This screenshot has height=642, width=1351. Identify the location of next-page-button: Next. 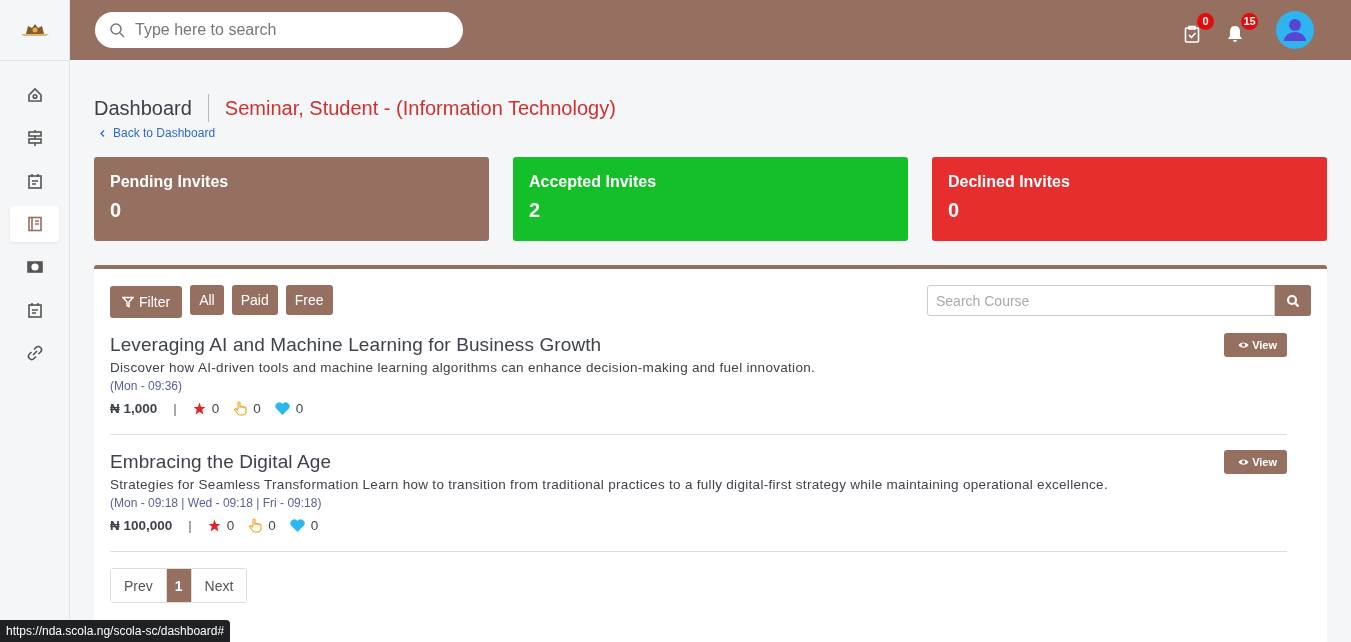
(218, 585).